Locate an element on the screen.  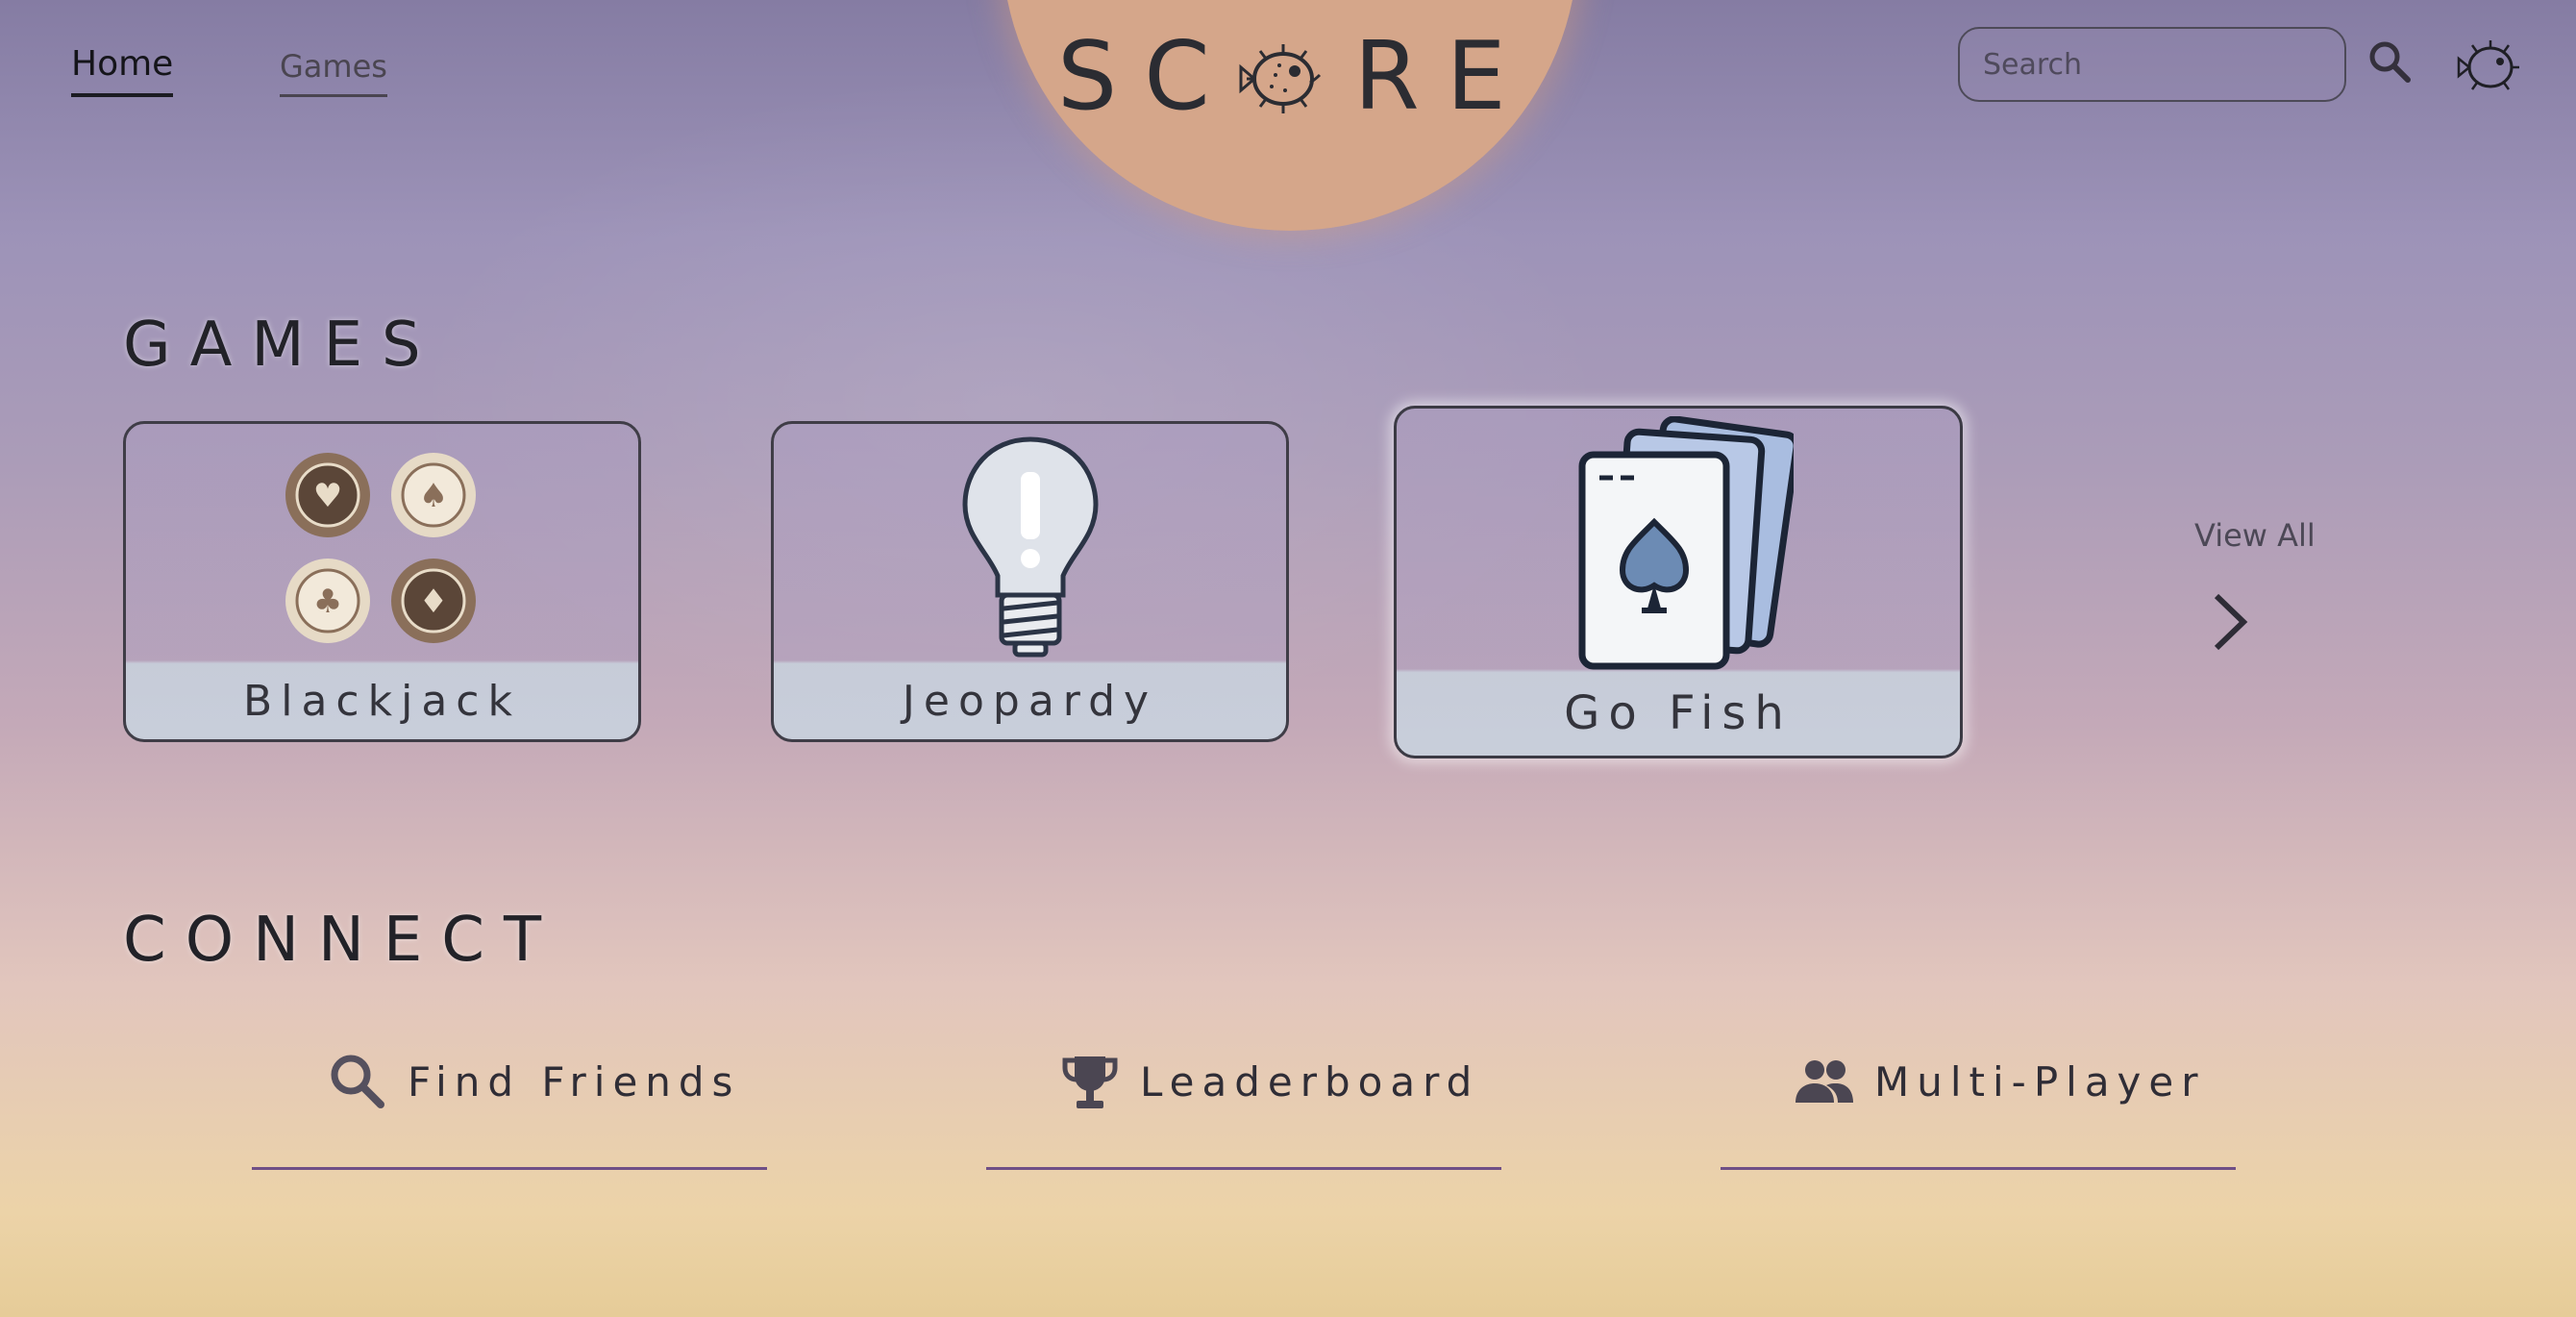
pufferfish-avatar-icon is located at coordinates (2489, 66).